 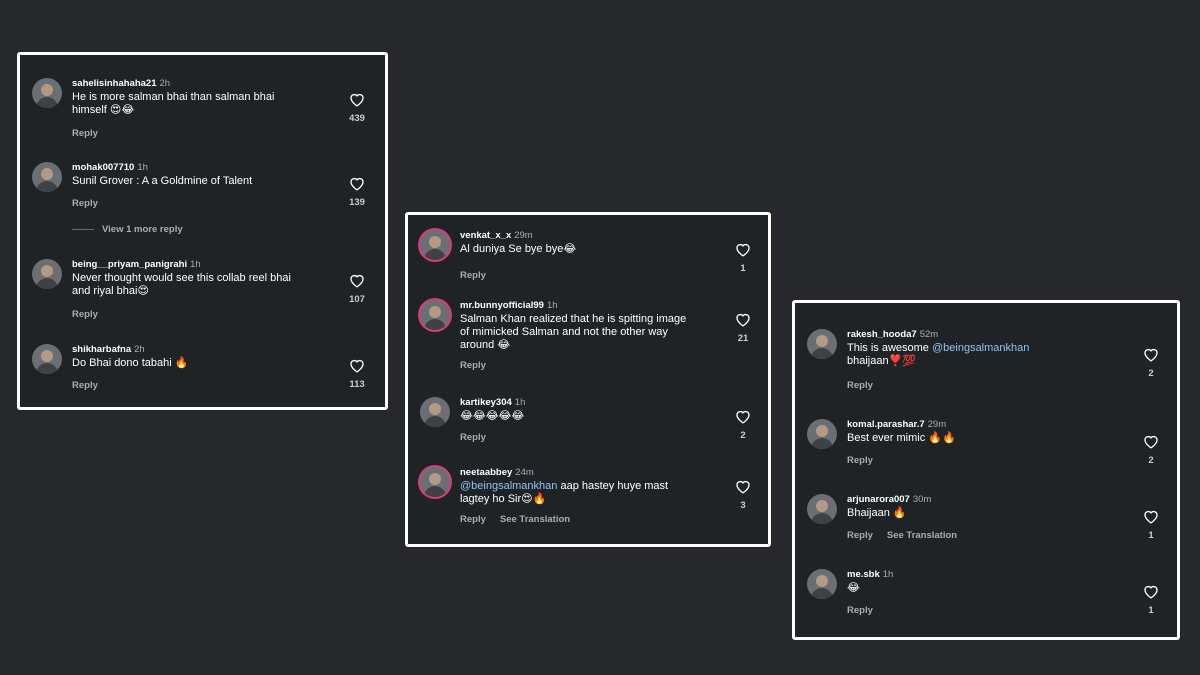 I want to click on timestamp: 52m, so click(x=929, y=334).